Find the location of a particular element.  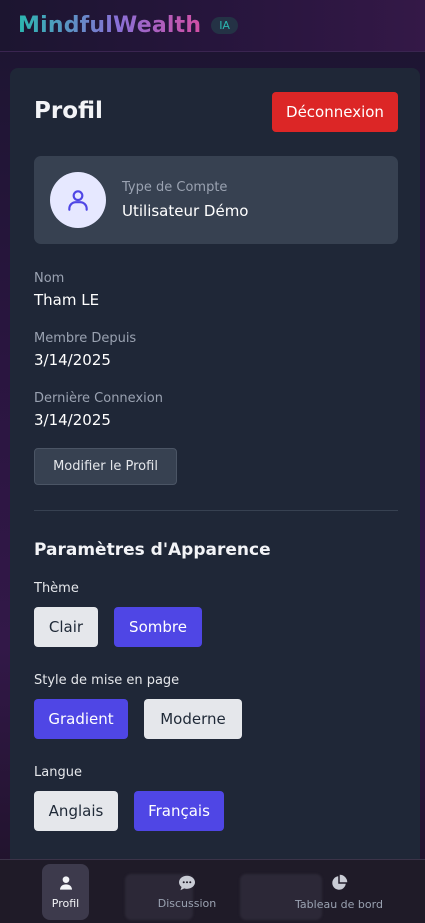

appearance-section-title: Paramètres d'Apparence is located at coordinates (152, 550).